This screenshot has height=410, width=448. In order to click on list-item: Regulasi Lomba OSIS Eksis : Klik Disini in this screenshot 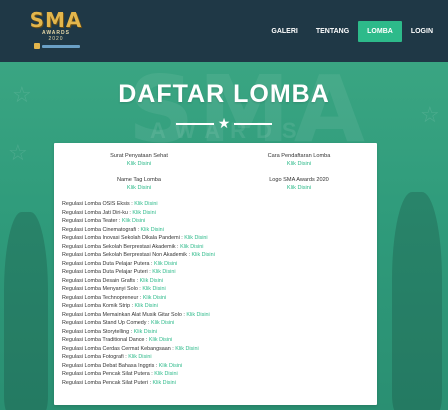, I will do `click(217, 204)`.